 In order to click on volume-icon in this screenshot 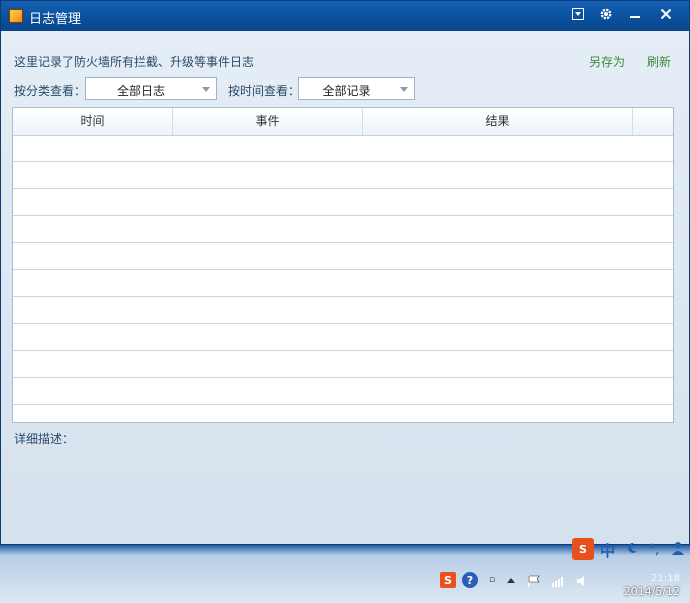, I will do `click(582, 581)`.